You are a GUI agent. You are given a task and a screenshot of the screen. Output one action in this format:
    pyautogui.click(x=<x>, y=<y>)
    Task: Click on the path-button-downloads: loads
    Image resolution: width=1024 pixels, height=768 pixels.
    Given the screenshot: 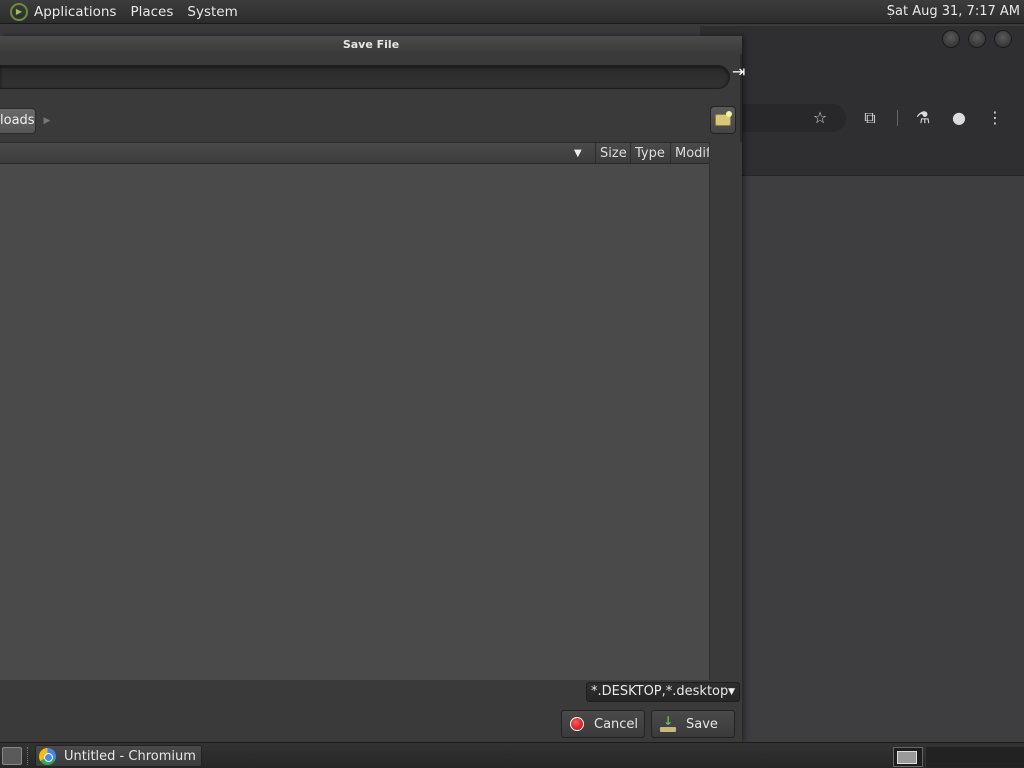 What is the action you would take?
    pyautogui.click(x=18, y=121)
    